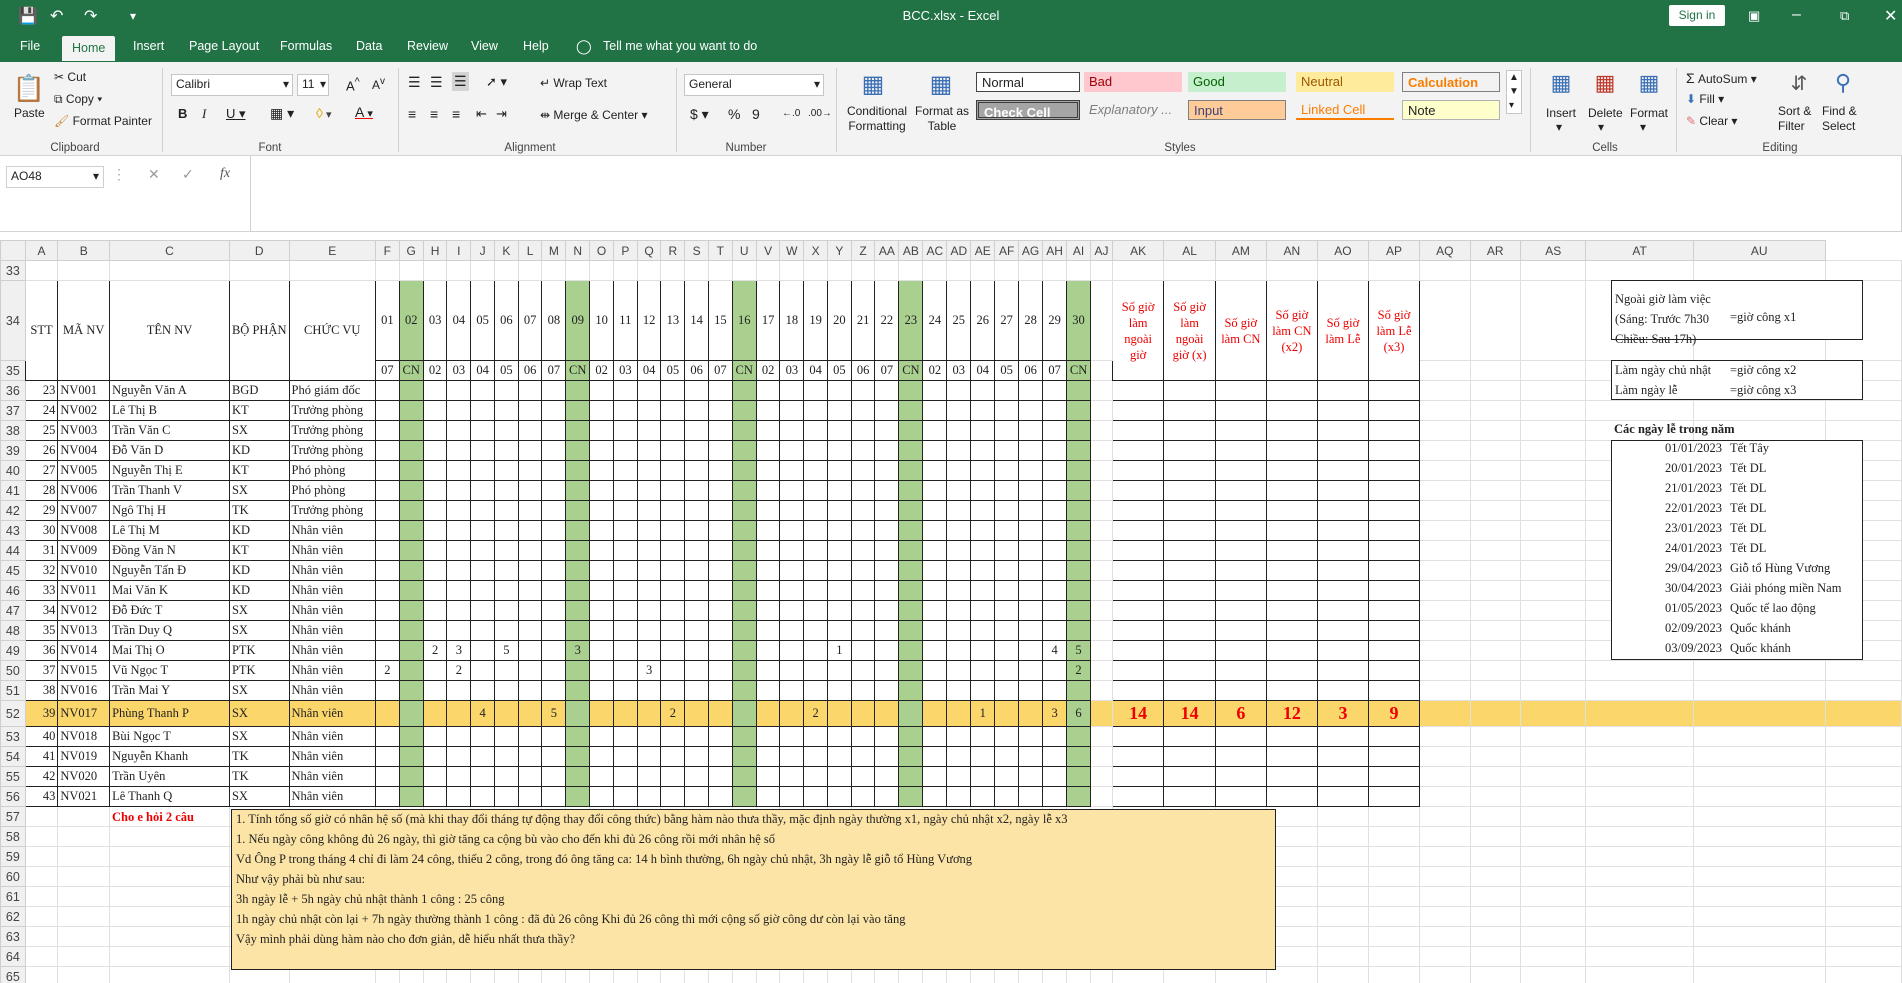  I want to click on header-day: 30, so click(1079, 320).